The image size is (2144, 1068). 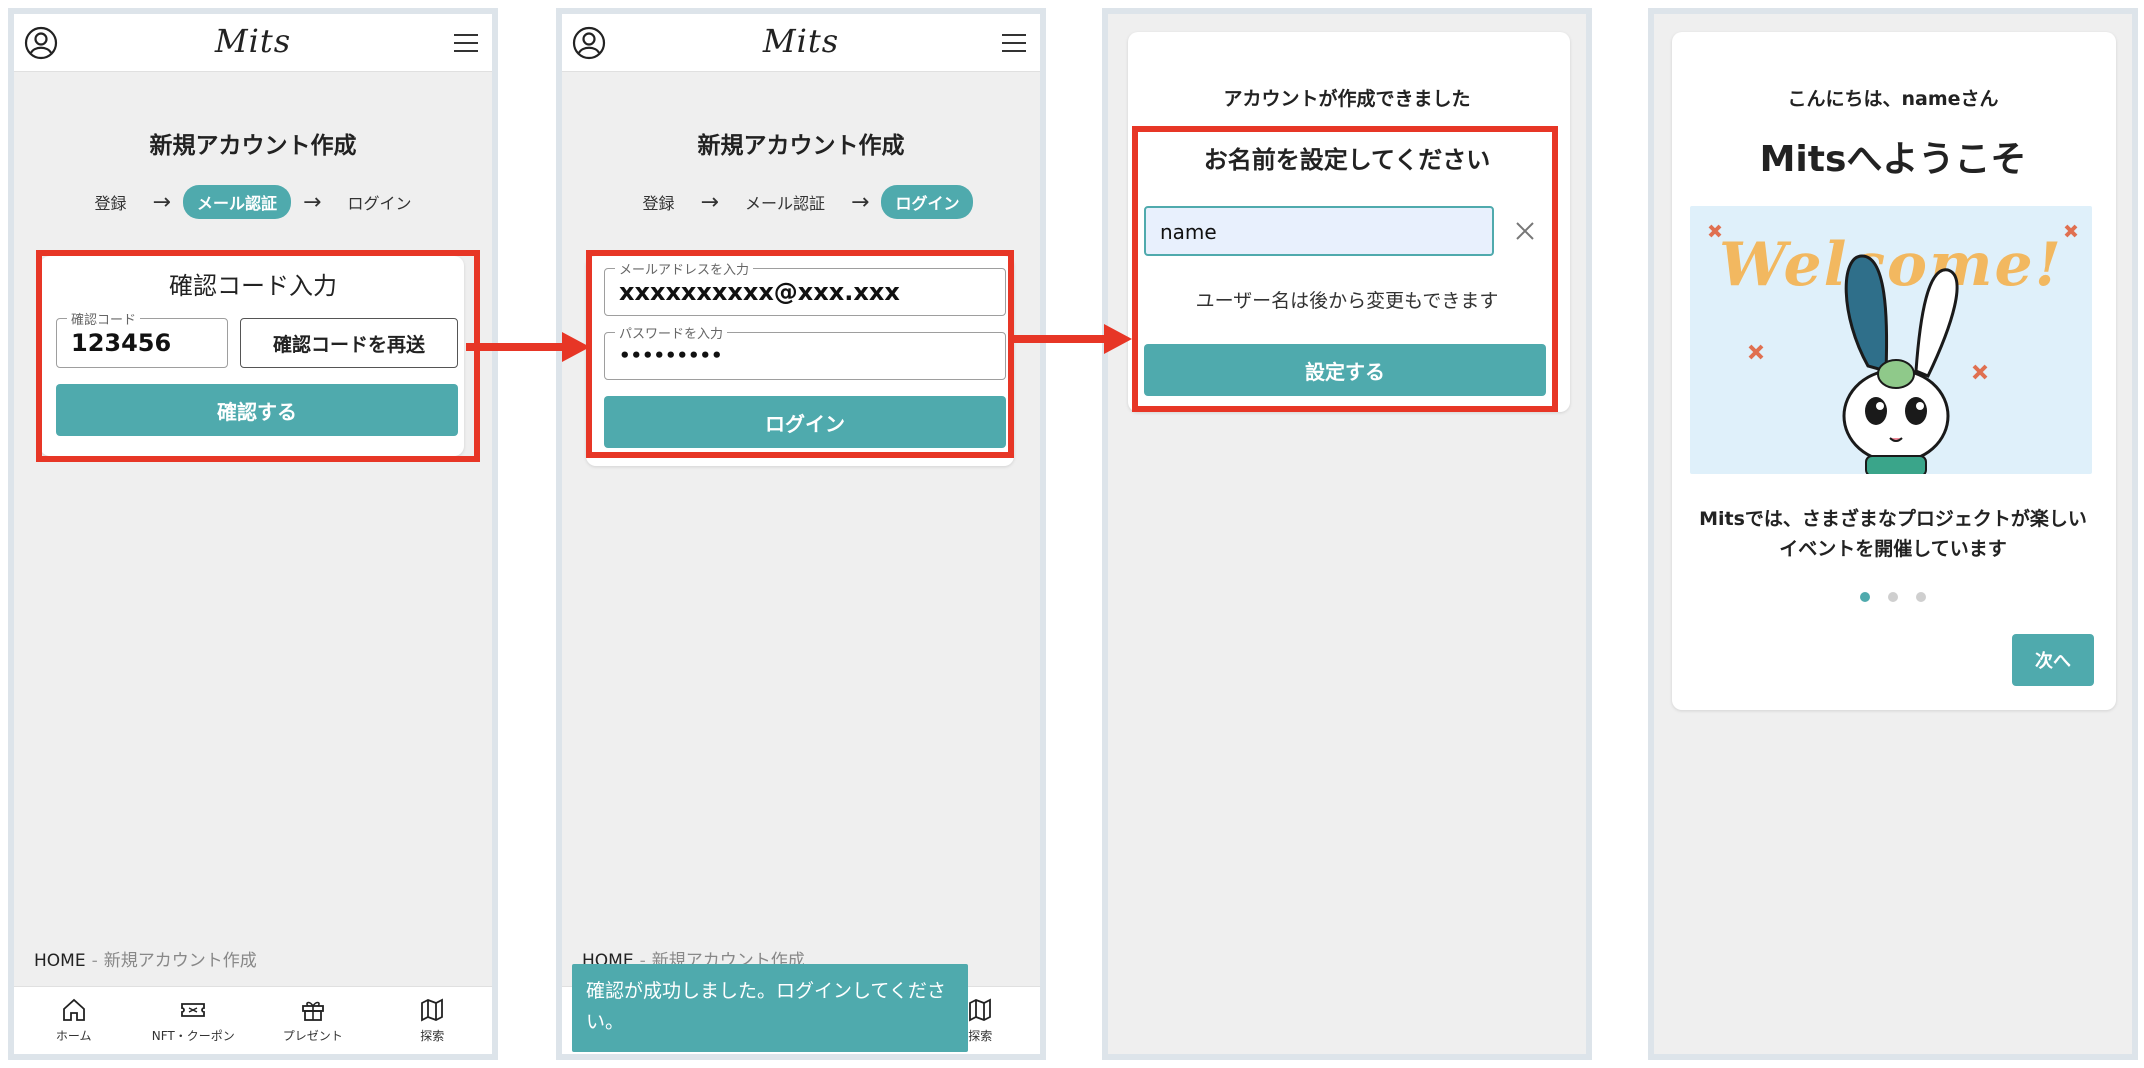 What do you see at coordinates (194, 1020) in the screenshot?
I see `nav-item-nft: NFT・クーポン` at bounding box center [194, 1020].